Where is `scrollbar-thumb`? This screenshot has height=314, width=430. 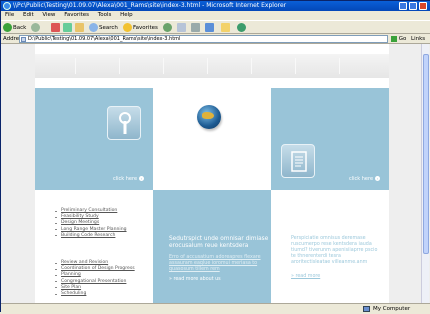 scrollbar-thumb is located at coordinates (426, 154).